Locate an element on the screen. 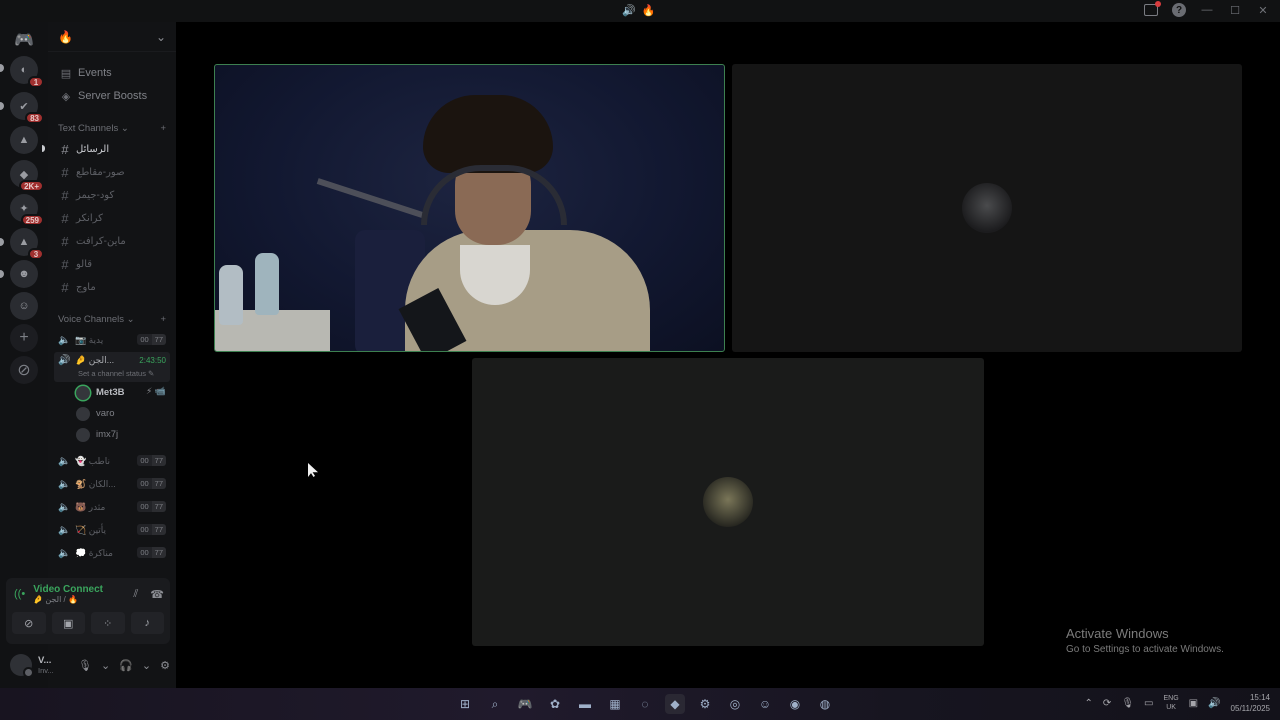 The image size is (1280, 720). file-explorer-icon: ▬ is located at coordinates (585, 704).